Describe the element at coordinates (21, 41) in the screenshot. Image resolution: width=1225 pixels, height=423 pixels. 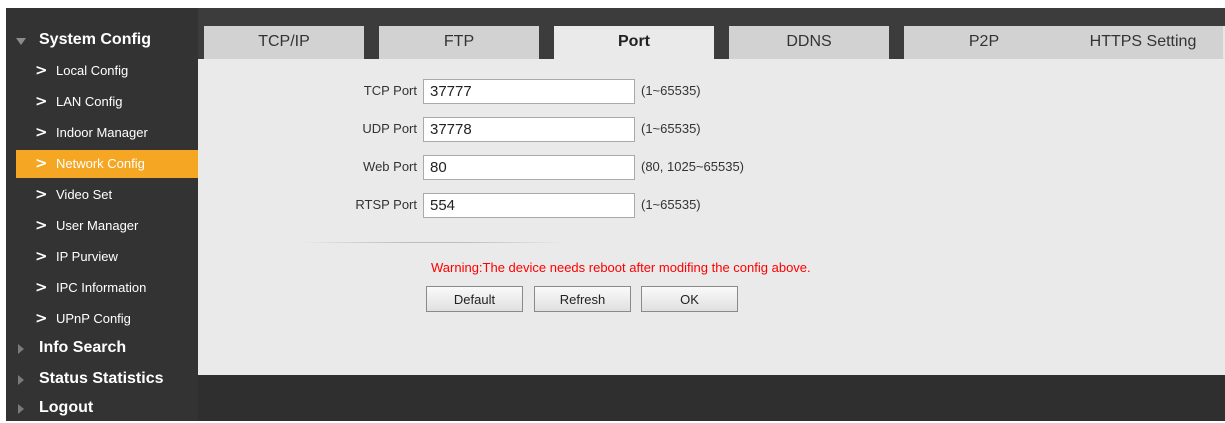
I see `expanded-triangle-icon` at that location.